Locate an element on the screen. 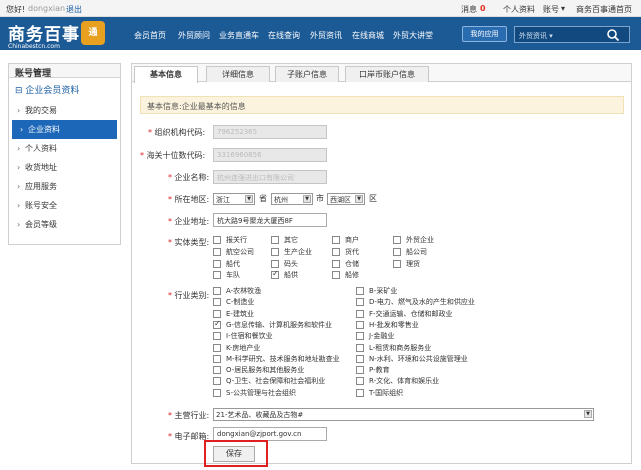 The image size is (641, 470). required-marker: * is located at coordinates (170, 221).